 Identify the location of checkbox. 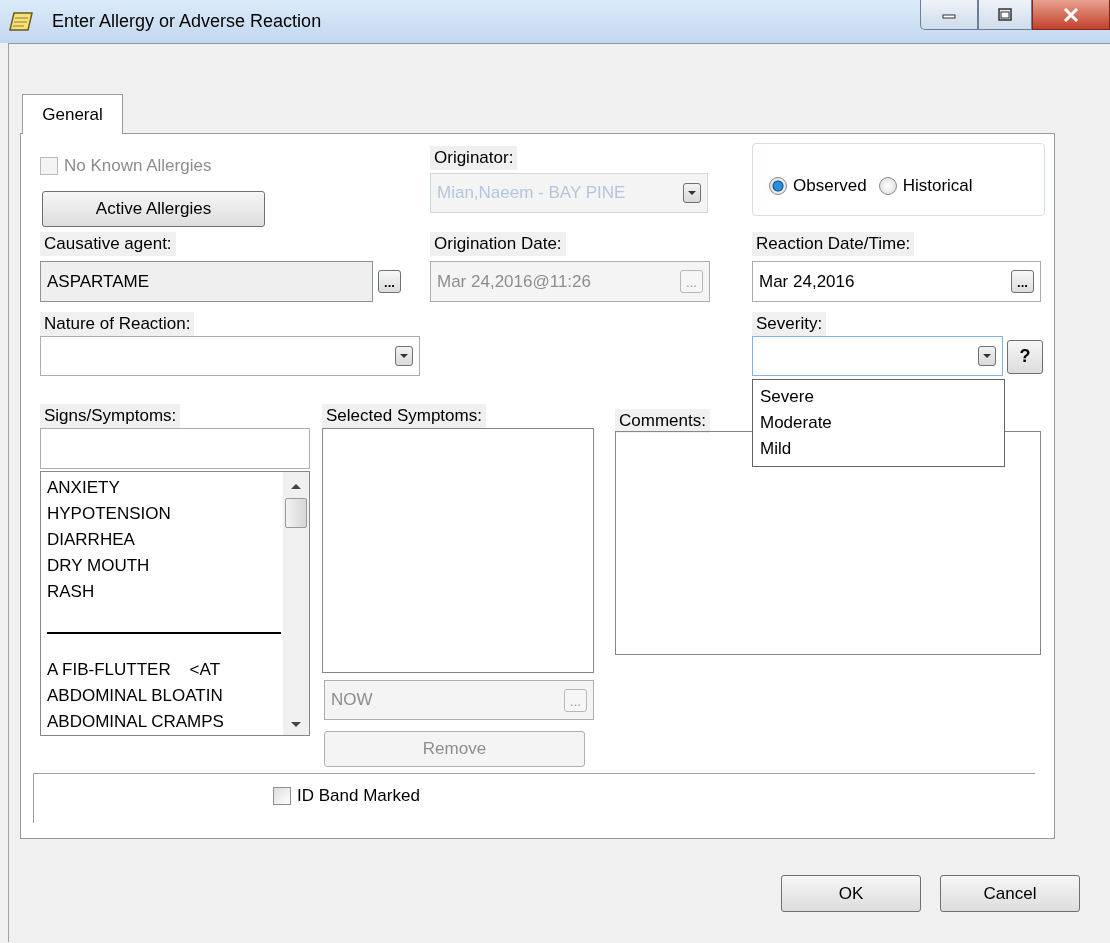
(282, 795).